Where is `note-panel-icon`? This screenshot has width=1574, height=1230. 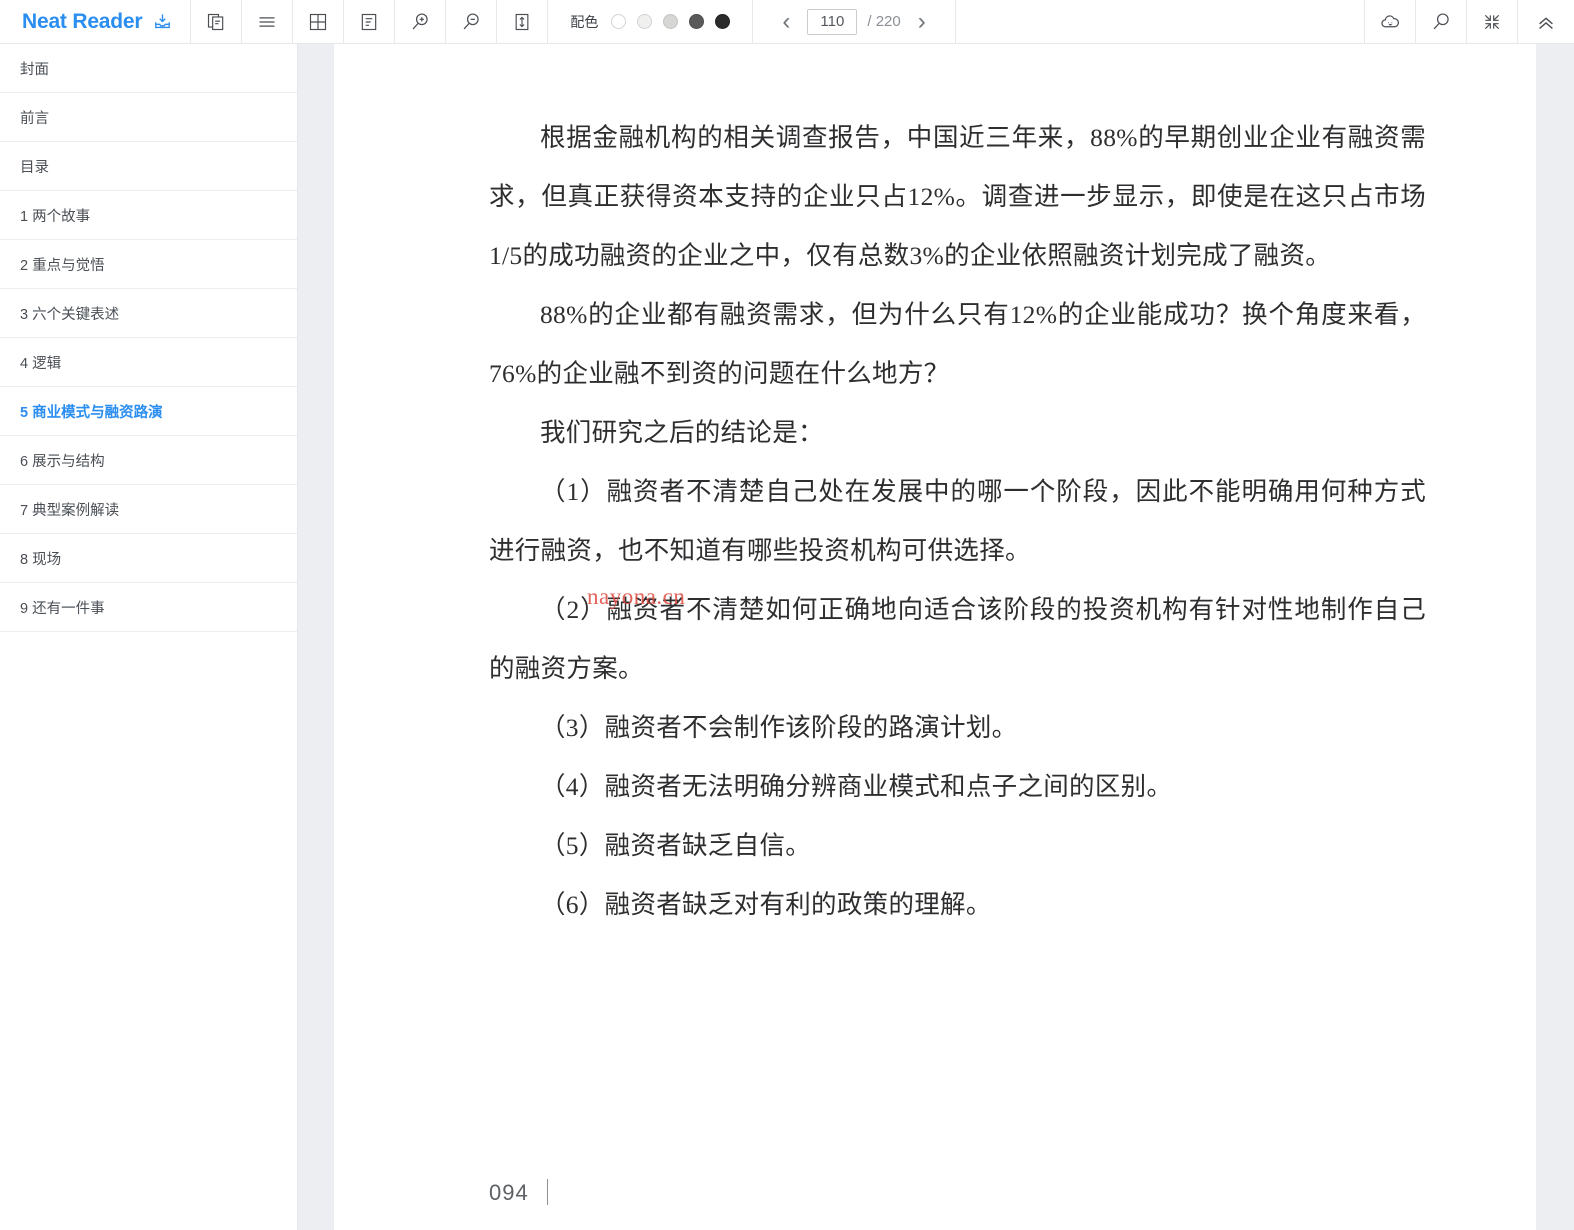
note-panel-icon is located at coordinates (369, 21).